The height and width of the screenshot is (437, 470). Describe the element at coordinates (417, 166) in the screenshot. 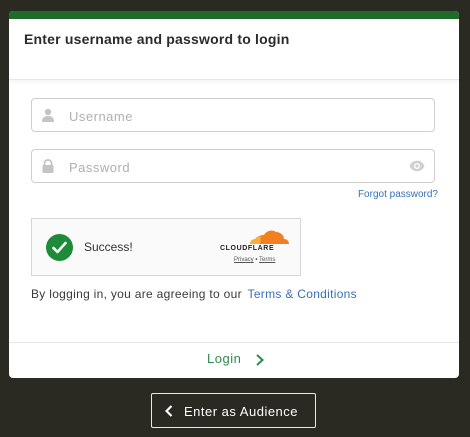

I see `eye-icon` at that location.